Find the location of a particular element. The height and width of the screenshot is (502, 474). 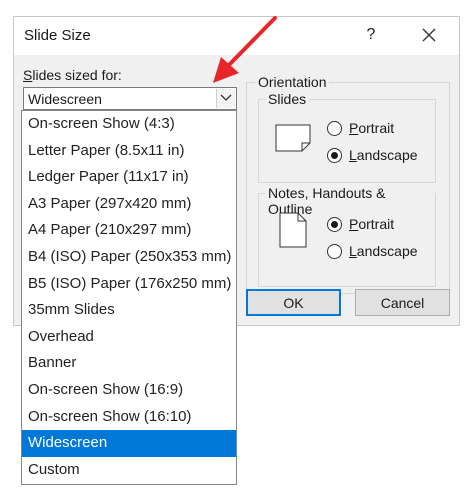

cancel-button: Cancel is located at coordinates (402, 302).